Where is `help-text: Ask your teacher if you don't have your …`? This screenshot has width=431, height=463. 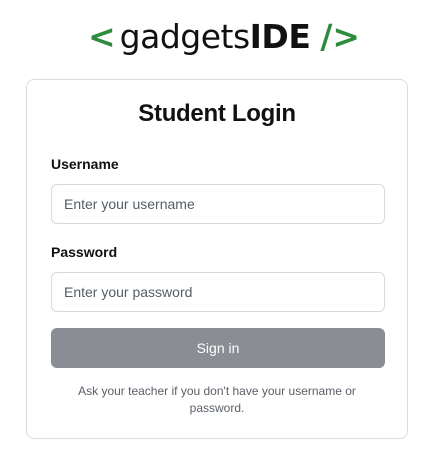
help-text: Ask your teacher if you don't have your … is located at coordinates (217, 399).